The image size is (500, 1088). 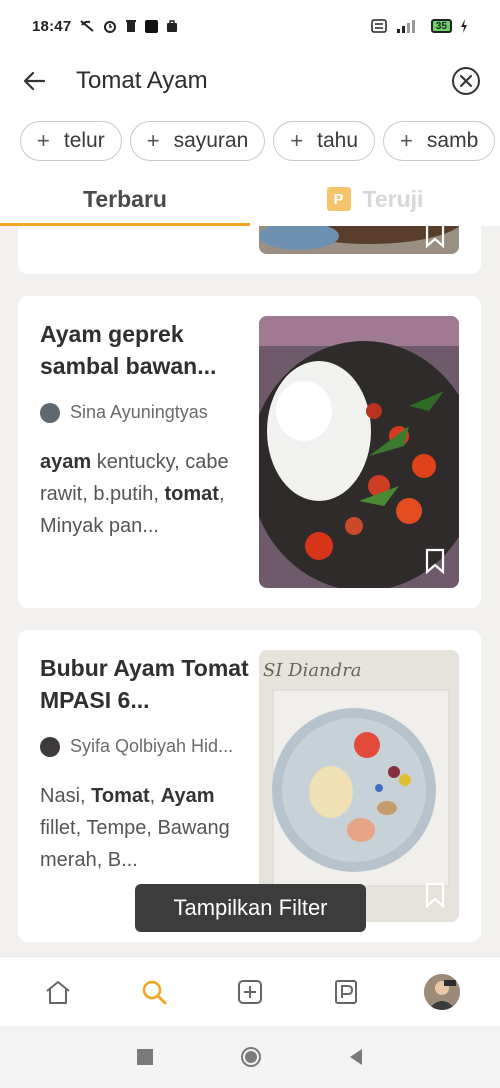 I want to click on tab-terbaru: Terbaru, so click(x=125, y=199).